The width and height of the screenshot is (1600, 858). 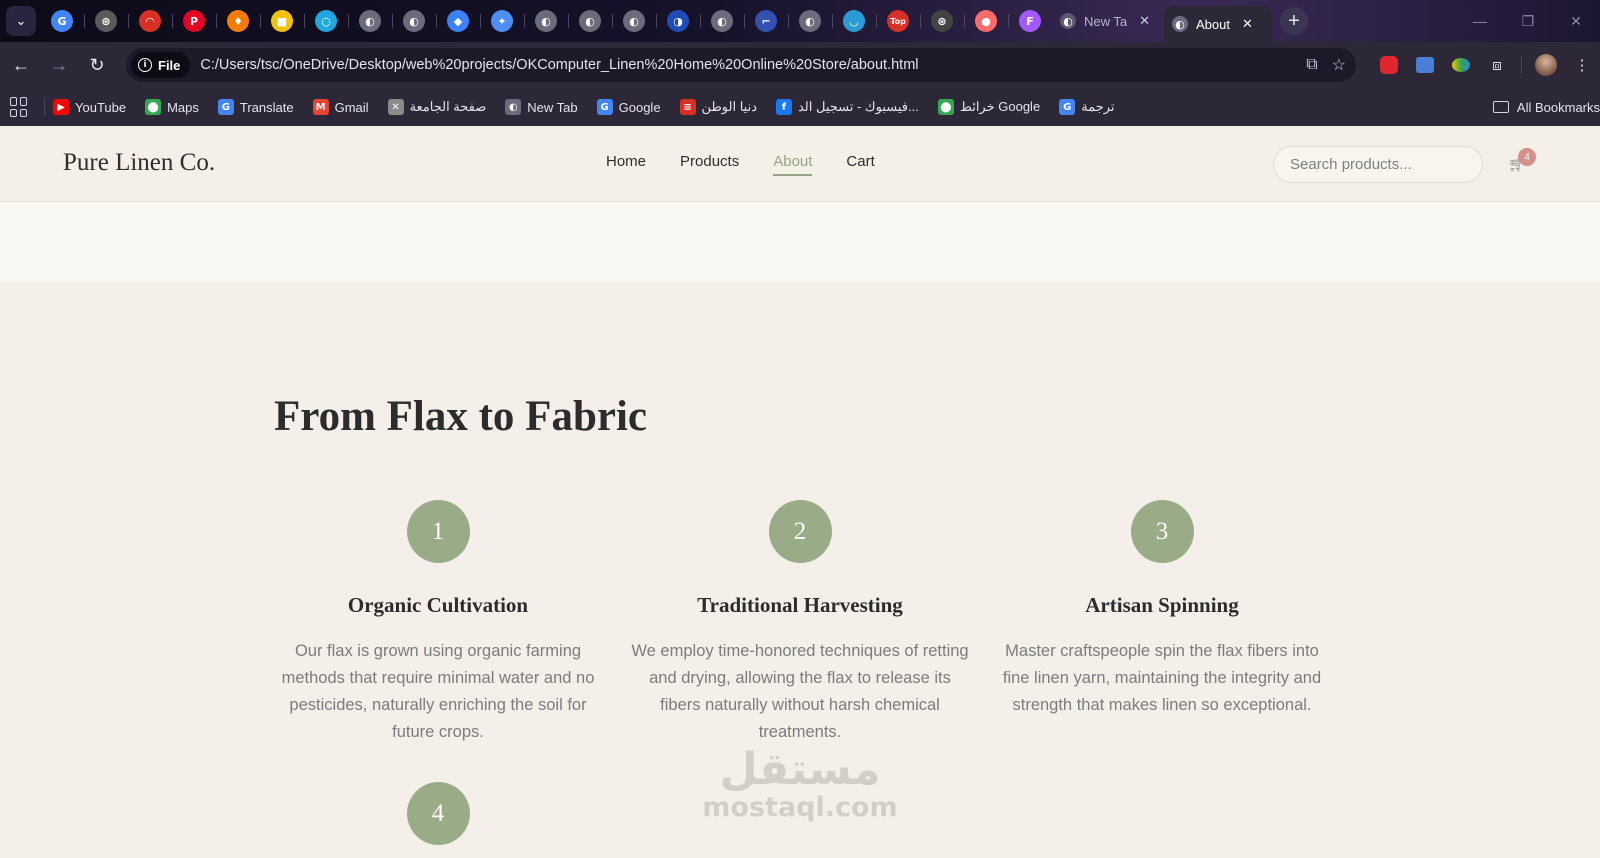 I want to click on bookmark-label: صفحة الجامعة, so click(x=448, y=106).